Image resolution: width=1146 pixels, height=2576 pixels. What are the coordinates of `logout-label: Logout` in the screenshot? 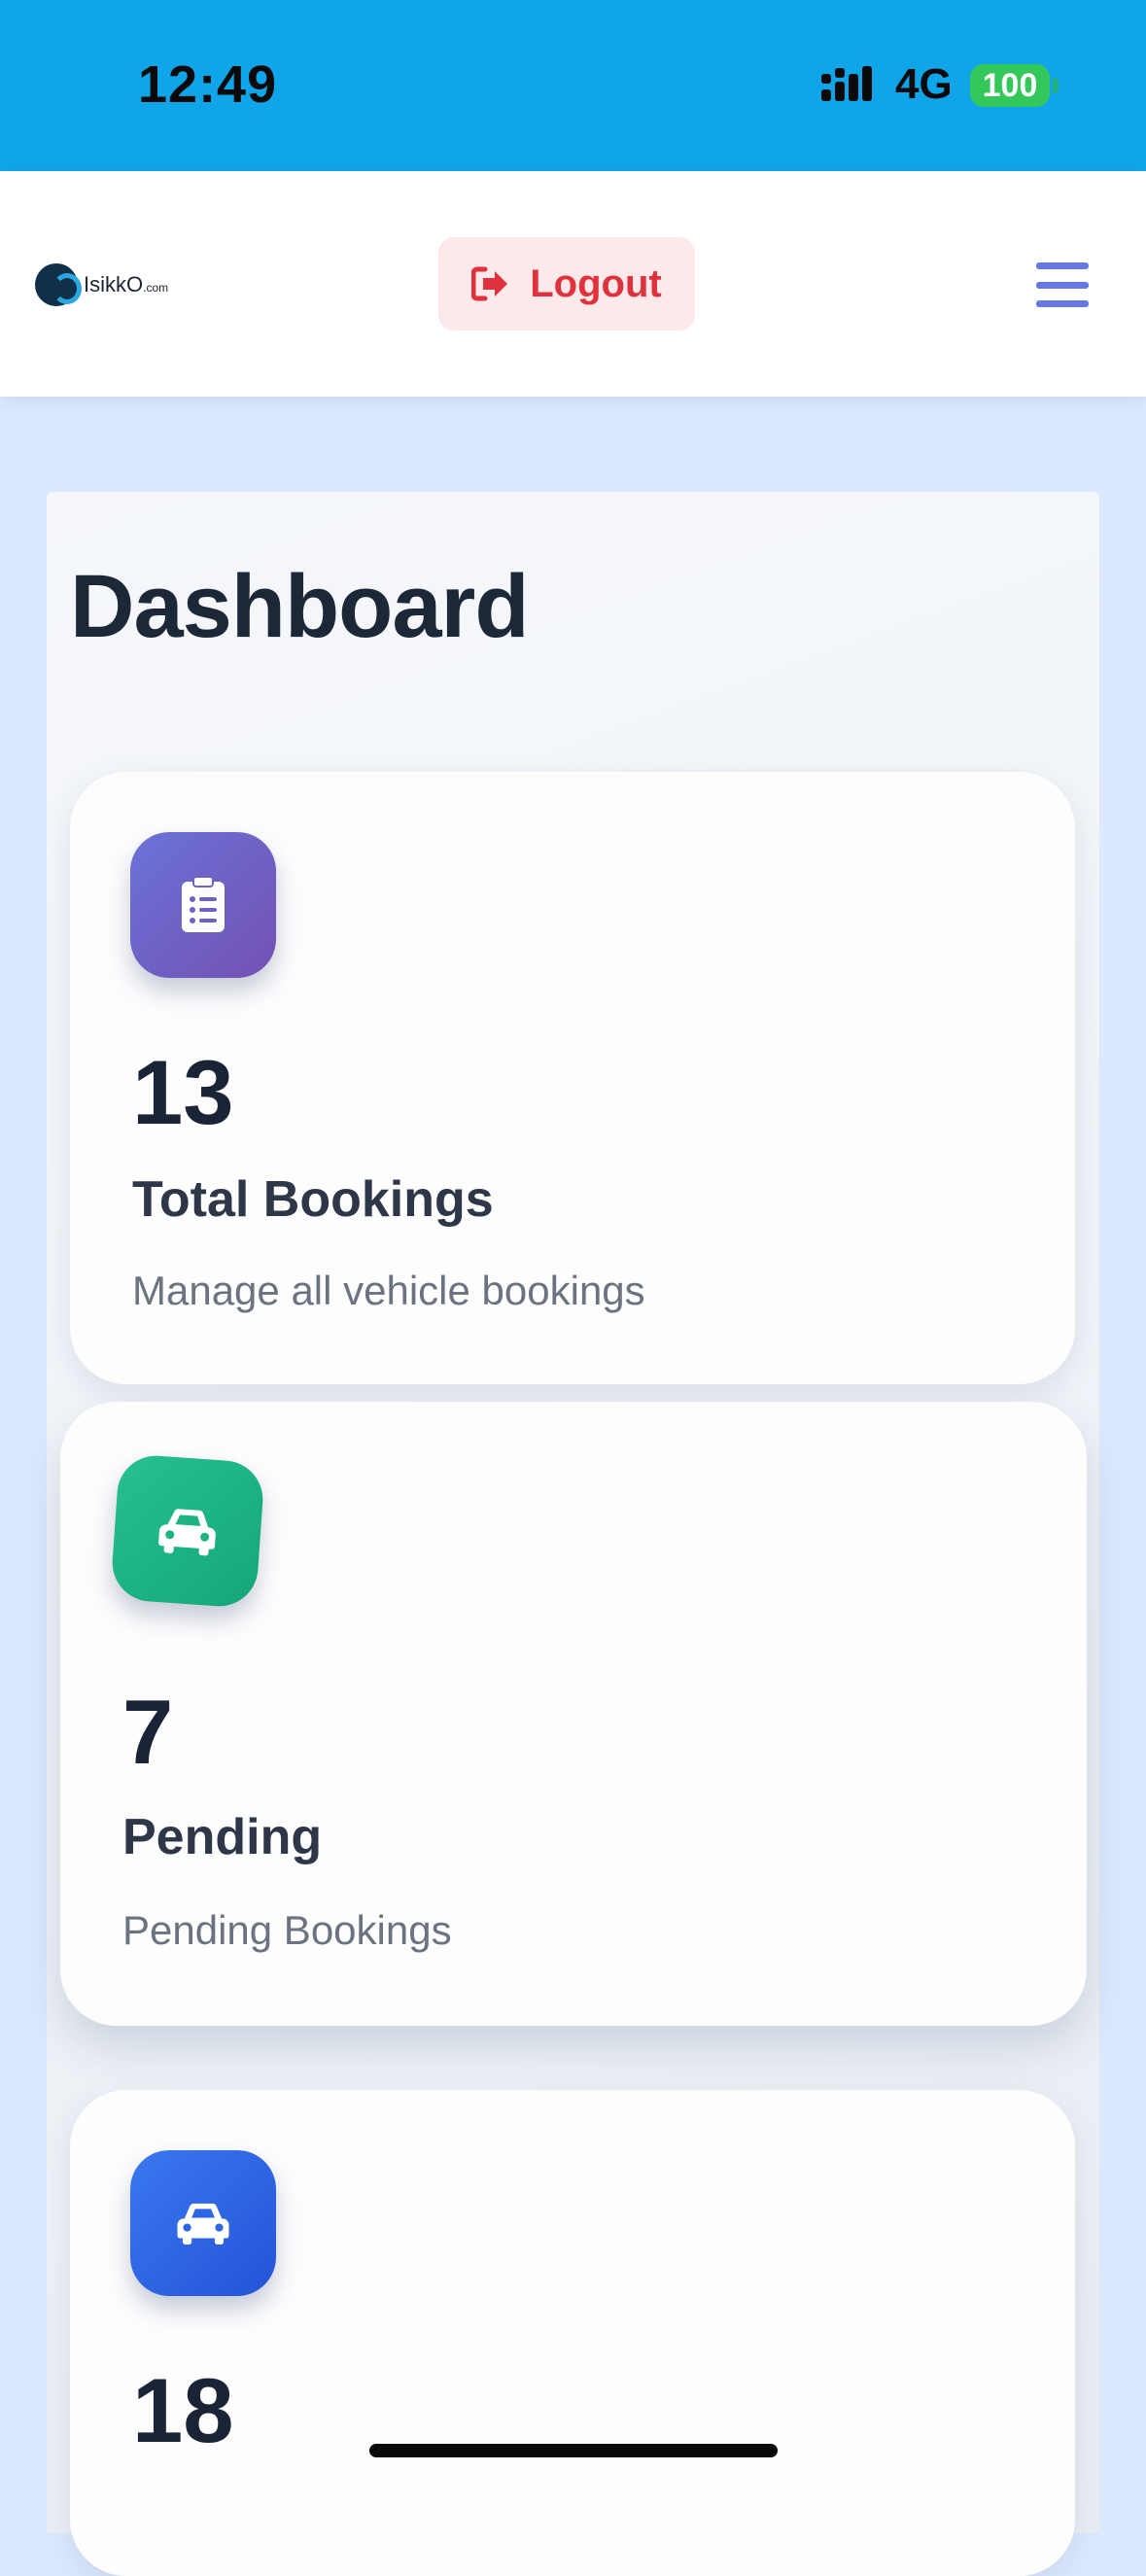 It's located at (596, 283).